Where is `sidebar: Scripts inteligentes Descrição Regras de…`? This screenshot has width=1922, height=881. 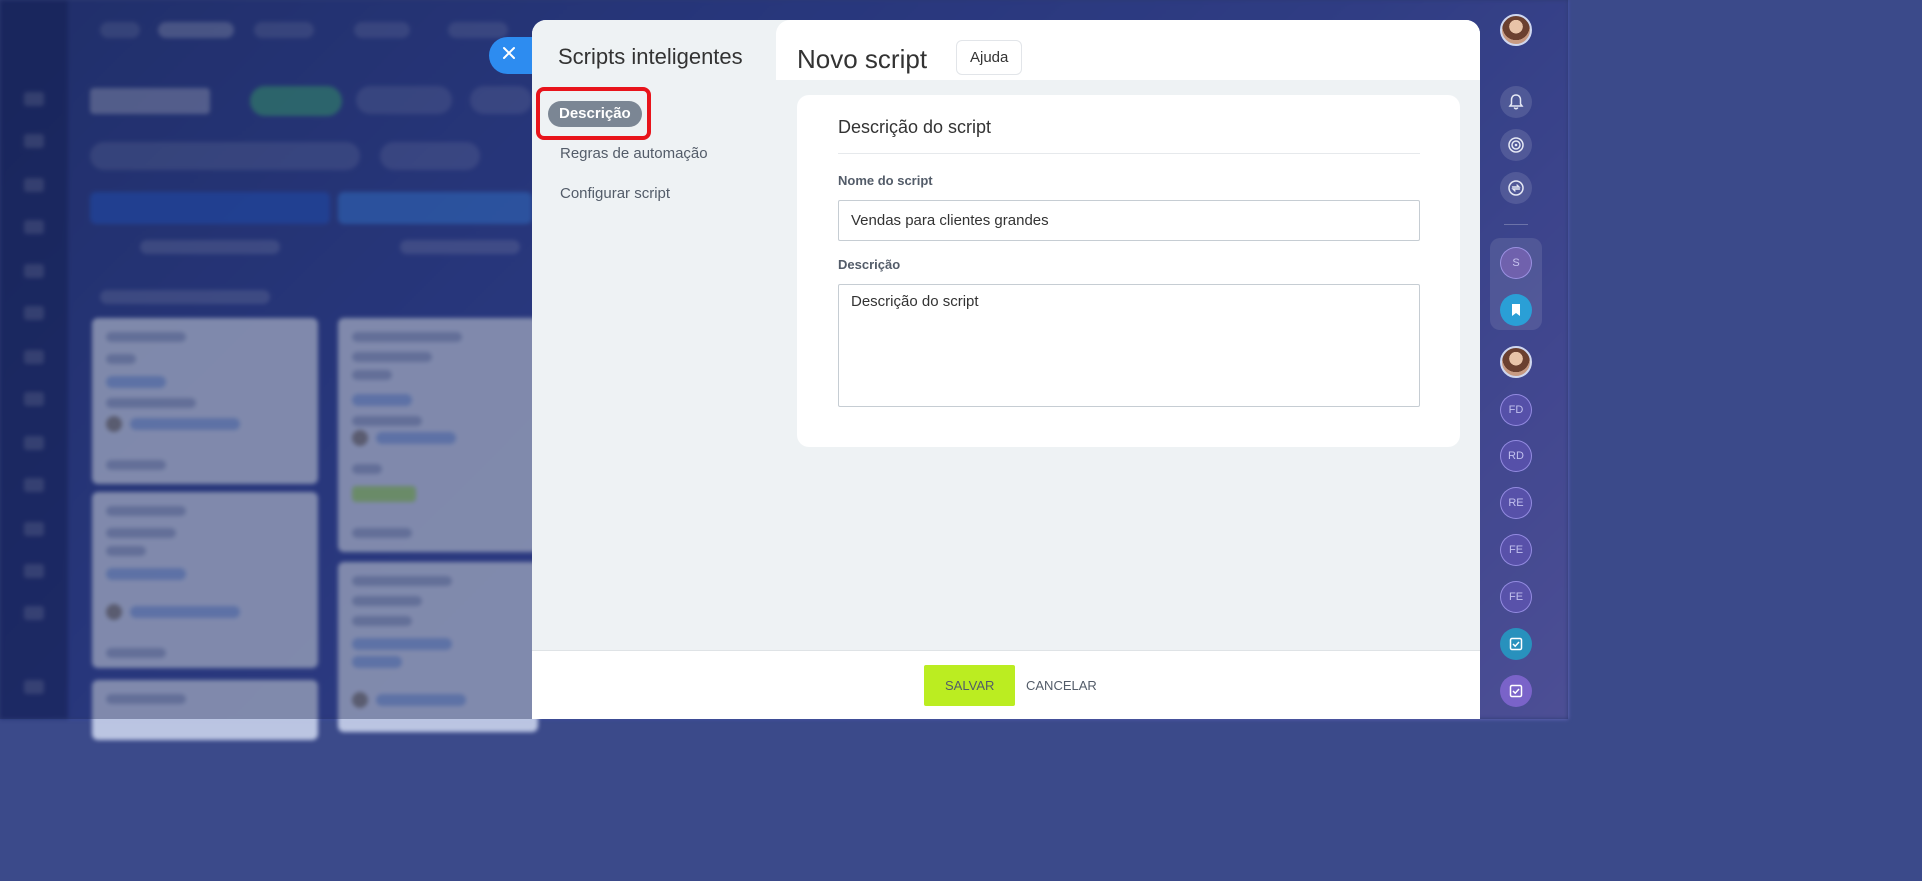 sidebar: Scripts inteligentes Descrição Regras de… is located at coordinates (654, 369).